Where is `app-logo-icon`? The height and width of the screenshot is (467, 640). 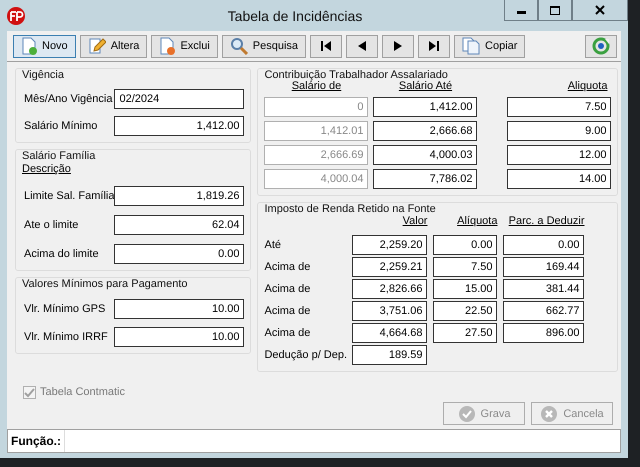
app-logo-icon is located at coordinates (16, 16).